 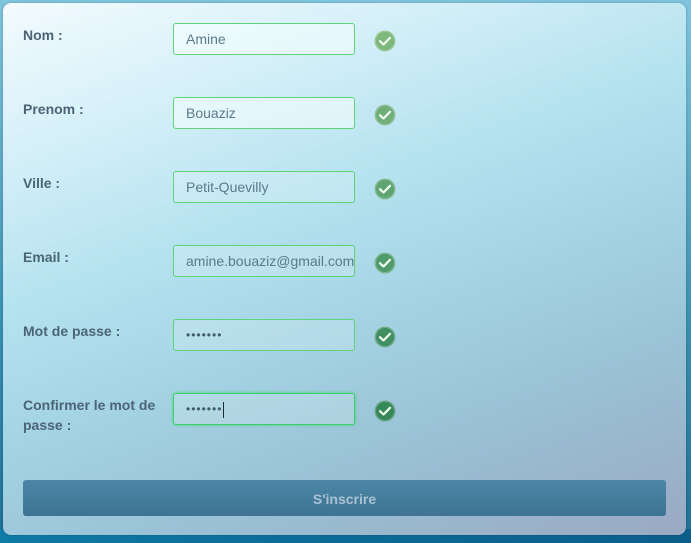 What do you see at coordinates (264, 39) in the screenshot?
I see `nom-input: Amine` at bounding box center [264, 39].